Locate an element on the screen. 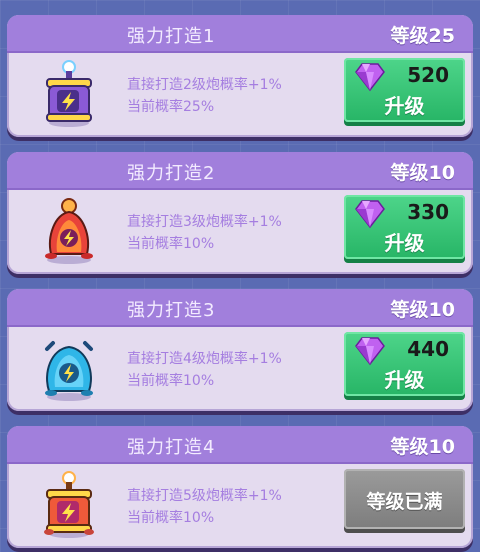 This screenshot has width=480, height=552. current-probability: 当前概率25% is located at coordinates (171, 107).